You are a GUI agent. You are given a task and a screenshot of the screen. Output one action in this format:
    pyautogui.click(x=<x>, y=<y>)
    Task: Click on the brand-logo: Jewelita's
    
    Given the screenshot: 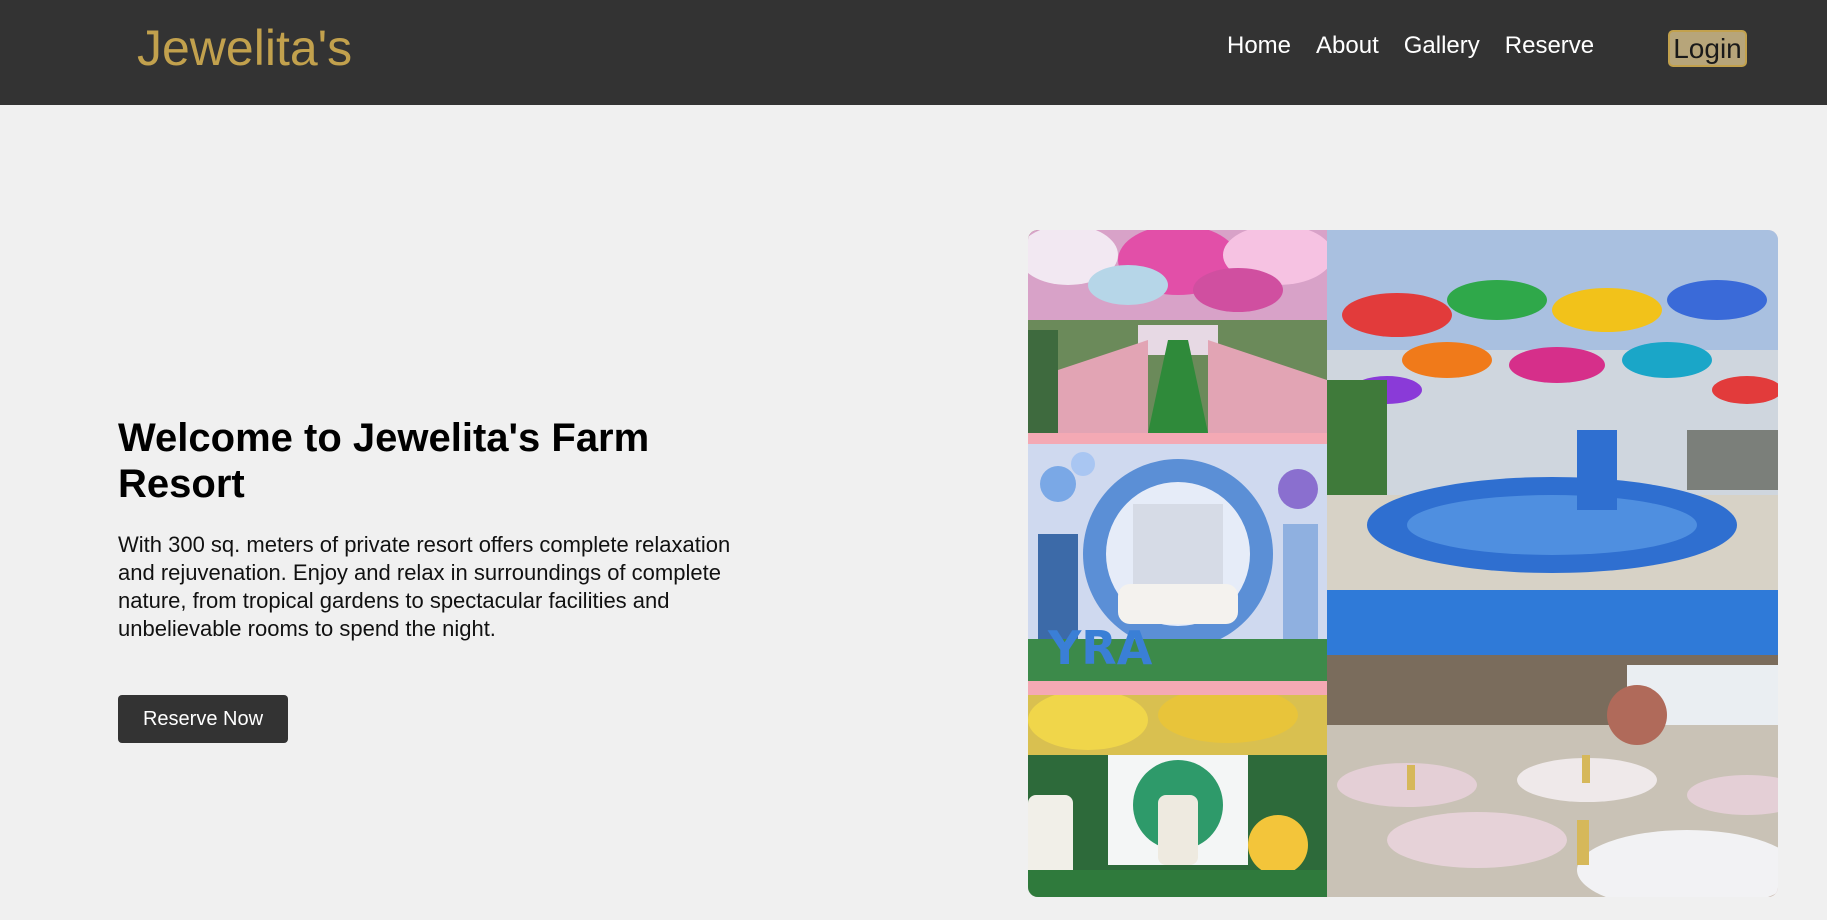 What is the action you would take?
    pyautogui.click(x=244, y=48)
    